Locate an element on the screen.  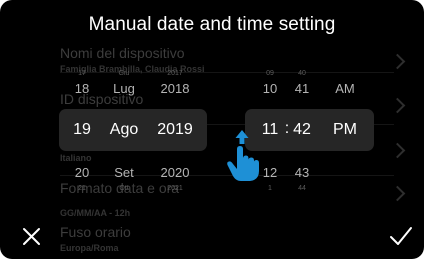
month-below: Set is located at coordinates (124, 172).